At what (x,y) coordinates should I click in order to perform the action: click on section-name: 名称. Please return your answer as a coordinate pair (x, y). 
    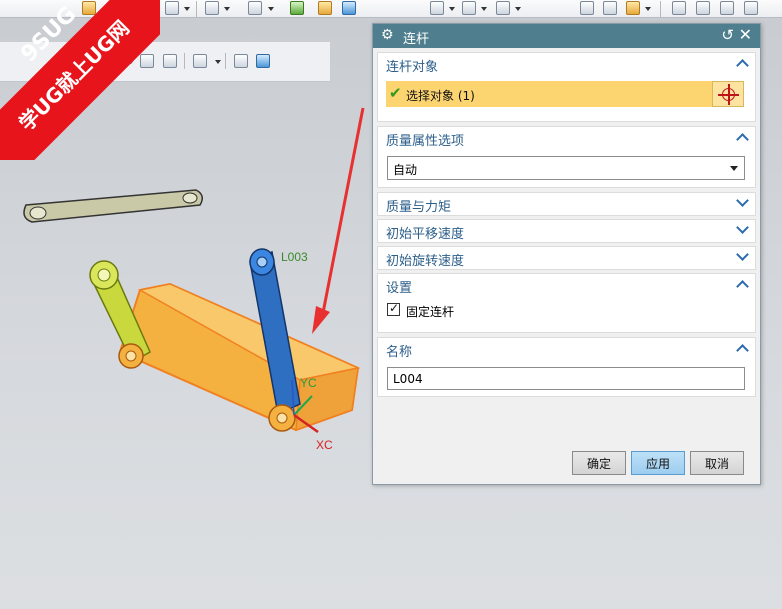
    Looking at the image, I should click on (566, 367).